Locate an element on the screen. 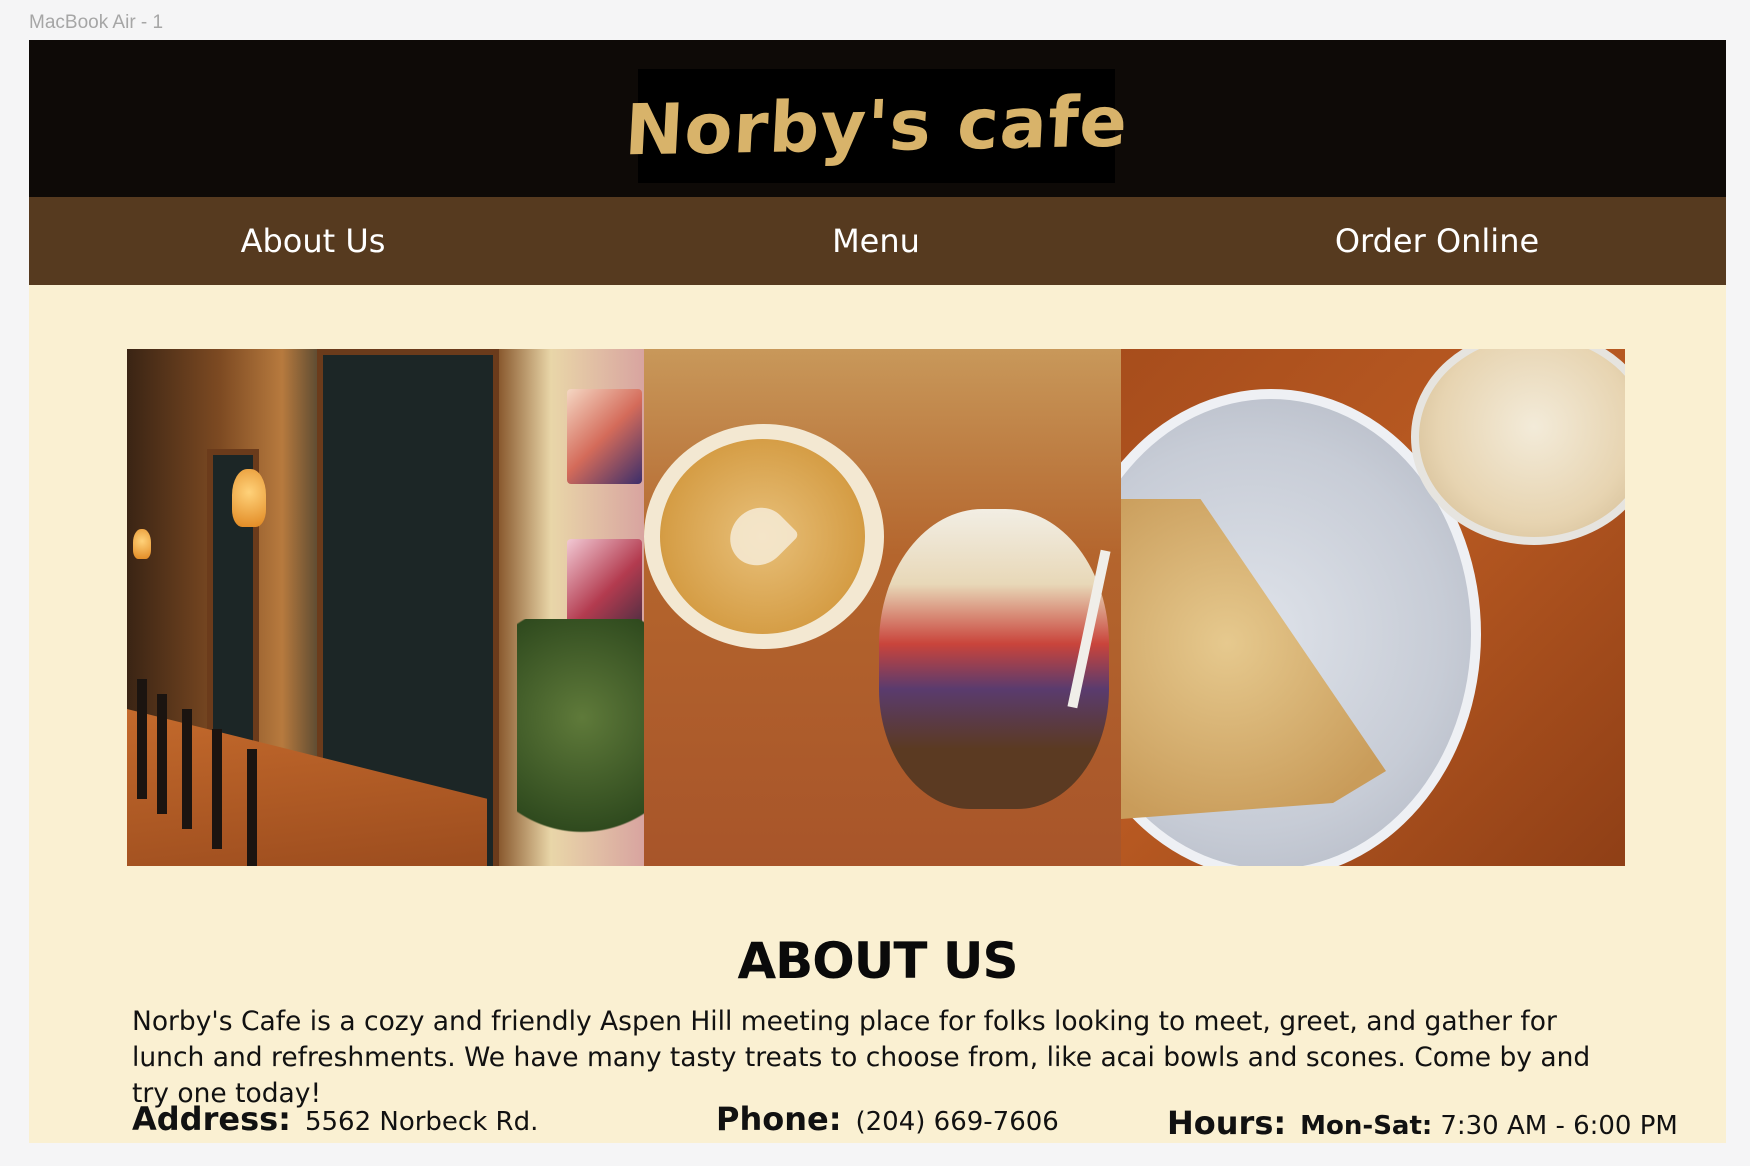  hours-days: Mon-Sat: is located at coordinates (1366, 1126).